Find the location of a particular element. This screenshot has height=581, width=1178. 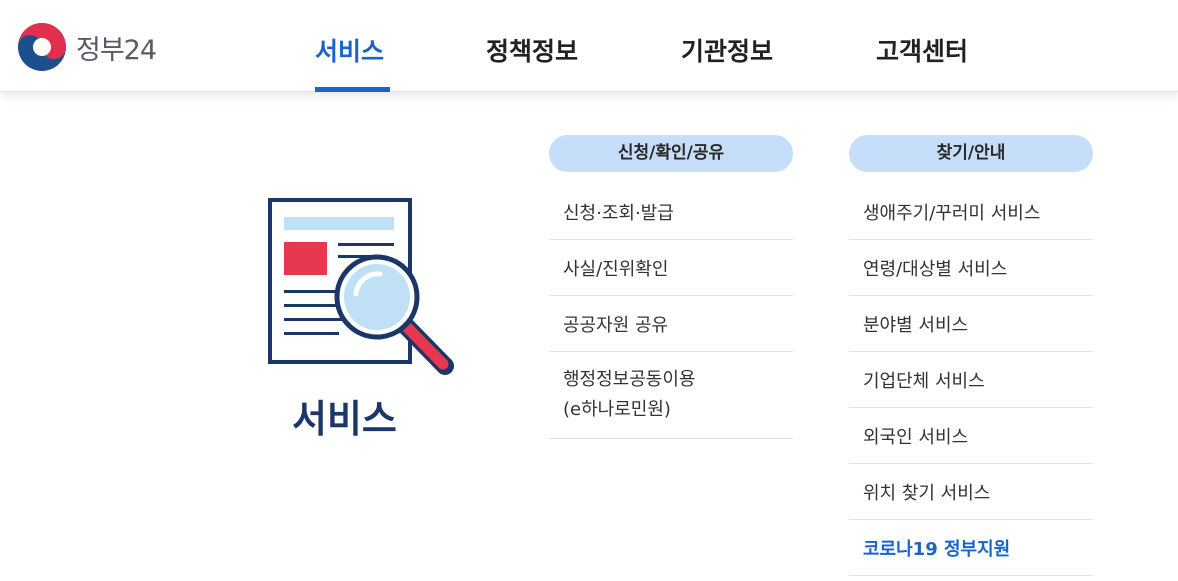

nav-item-customer-center: 고객센터 is located at coordinates (922, 50).